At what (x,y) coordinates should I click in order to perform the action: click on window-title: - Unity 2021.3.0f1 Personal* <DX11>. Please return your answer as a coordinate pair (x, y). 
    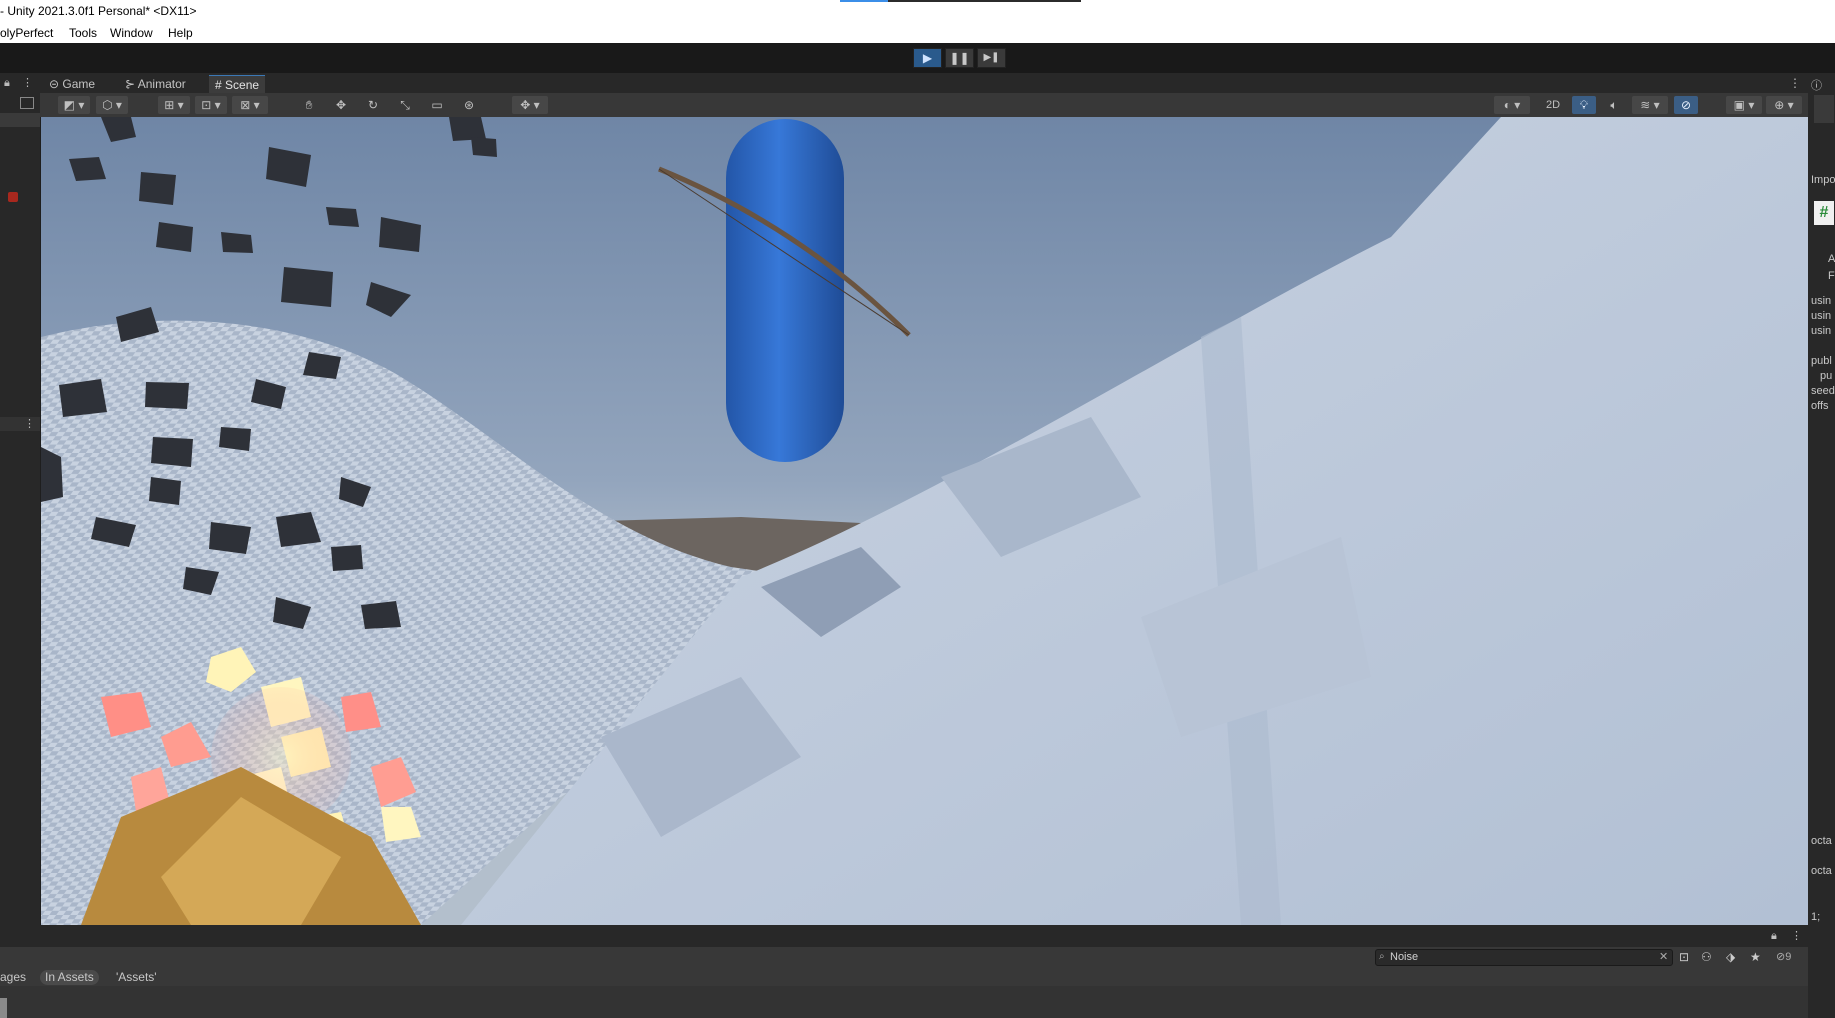
    Looking at the image, I should click on (98, 11).